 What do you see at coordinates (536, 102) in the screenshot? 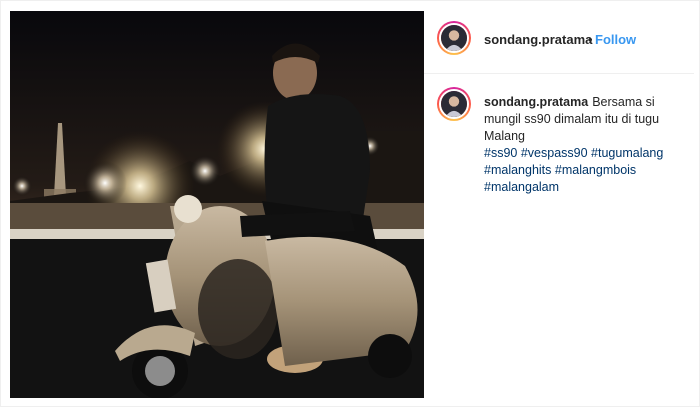
I see `caption-username: sondang.pratama` at bounding box center [536, 102].